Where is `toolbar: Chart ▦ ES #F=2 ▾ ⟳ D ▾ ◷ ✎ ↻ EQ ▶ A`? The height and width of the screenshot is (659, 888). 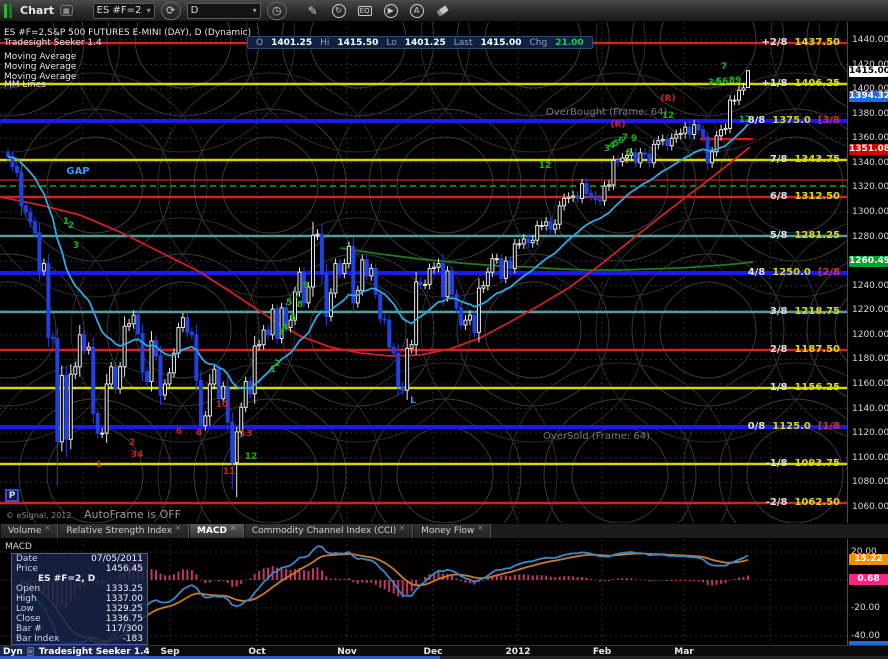 toolbar: Chart ▦ ES #F=2 ▾ ⟳ D ▾ ◷ ✎ ↻ EQ ▶ A is located at coordinates (444, 11).